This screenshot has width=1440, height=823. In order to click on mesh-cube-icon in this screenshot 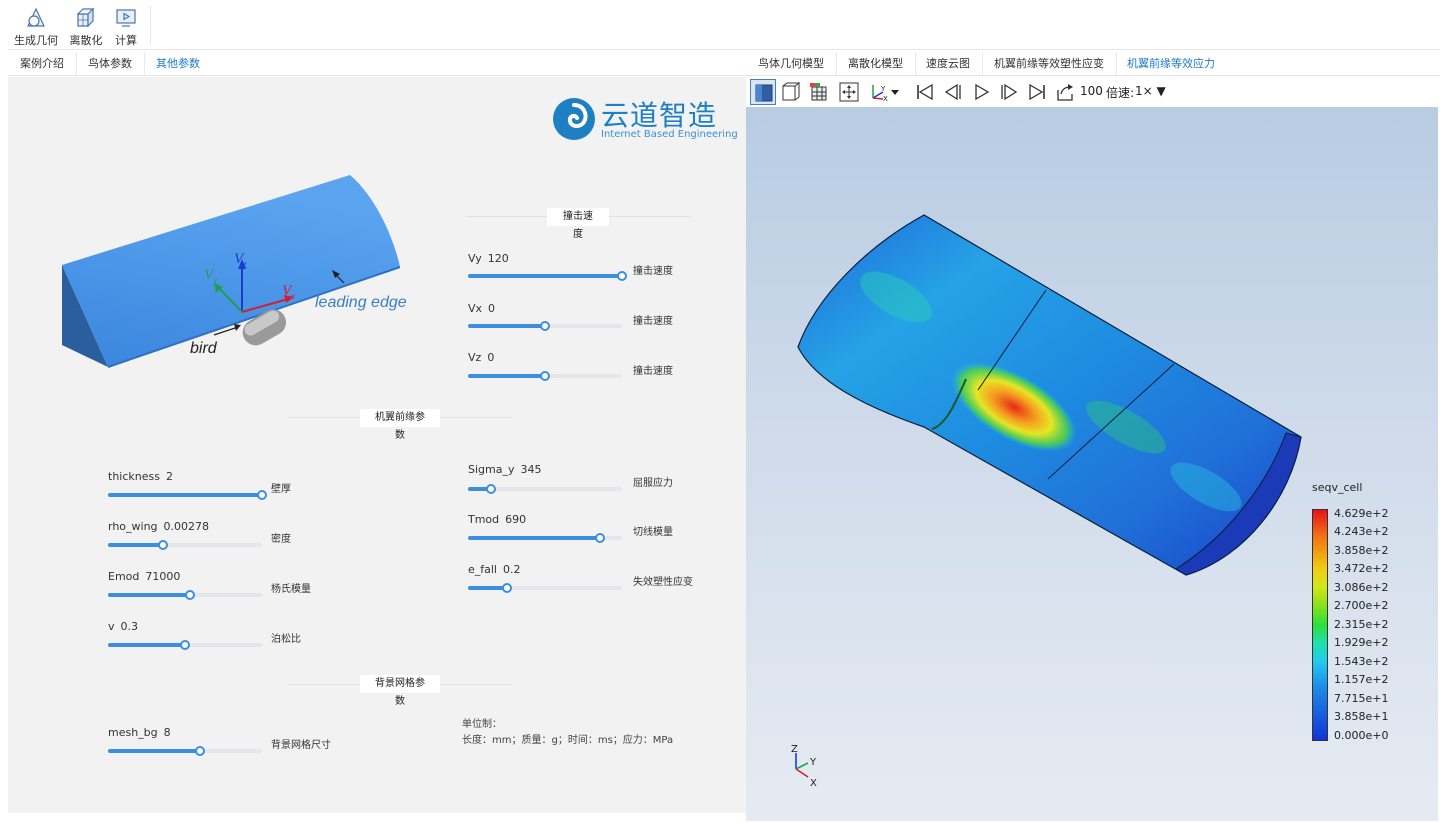, I will do `click(85, 17)`.